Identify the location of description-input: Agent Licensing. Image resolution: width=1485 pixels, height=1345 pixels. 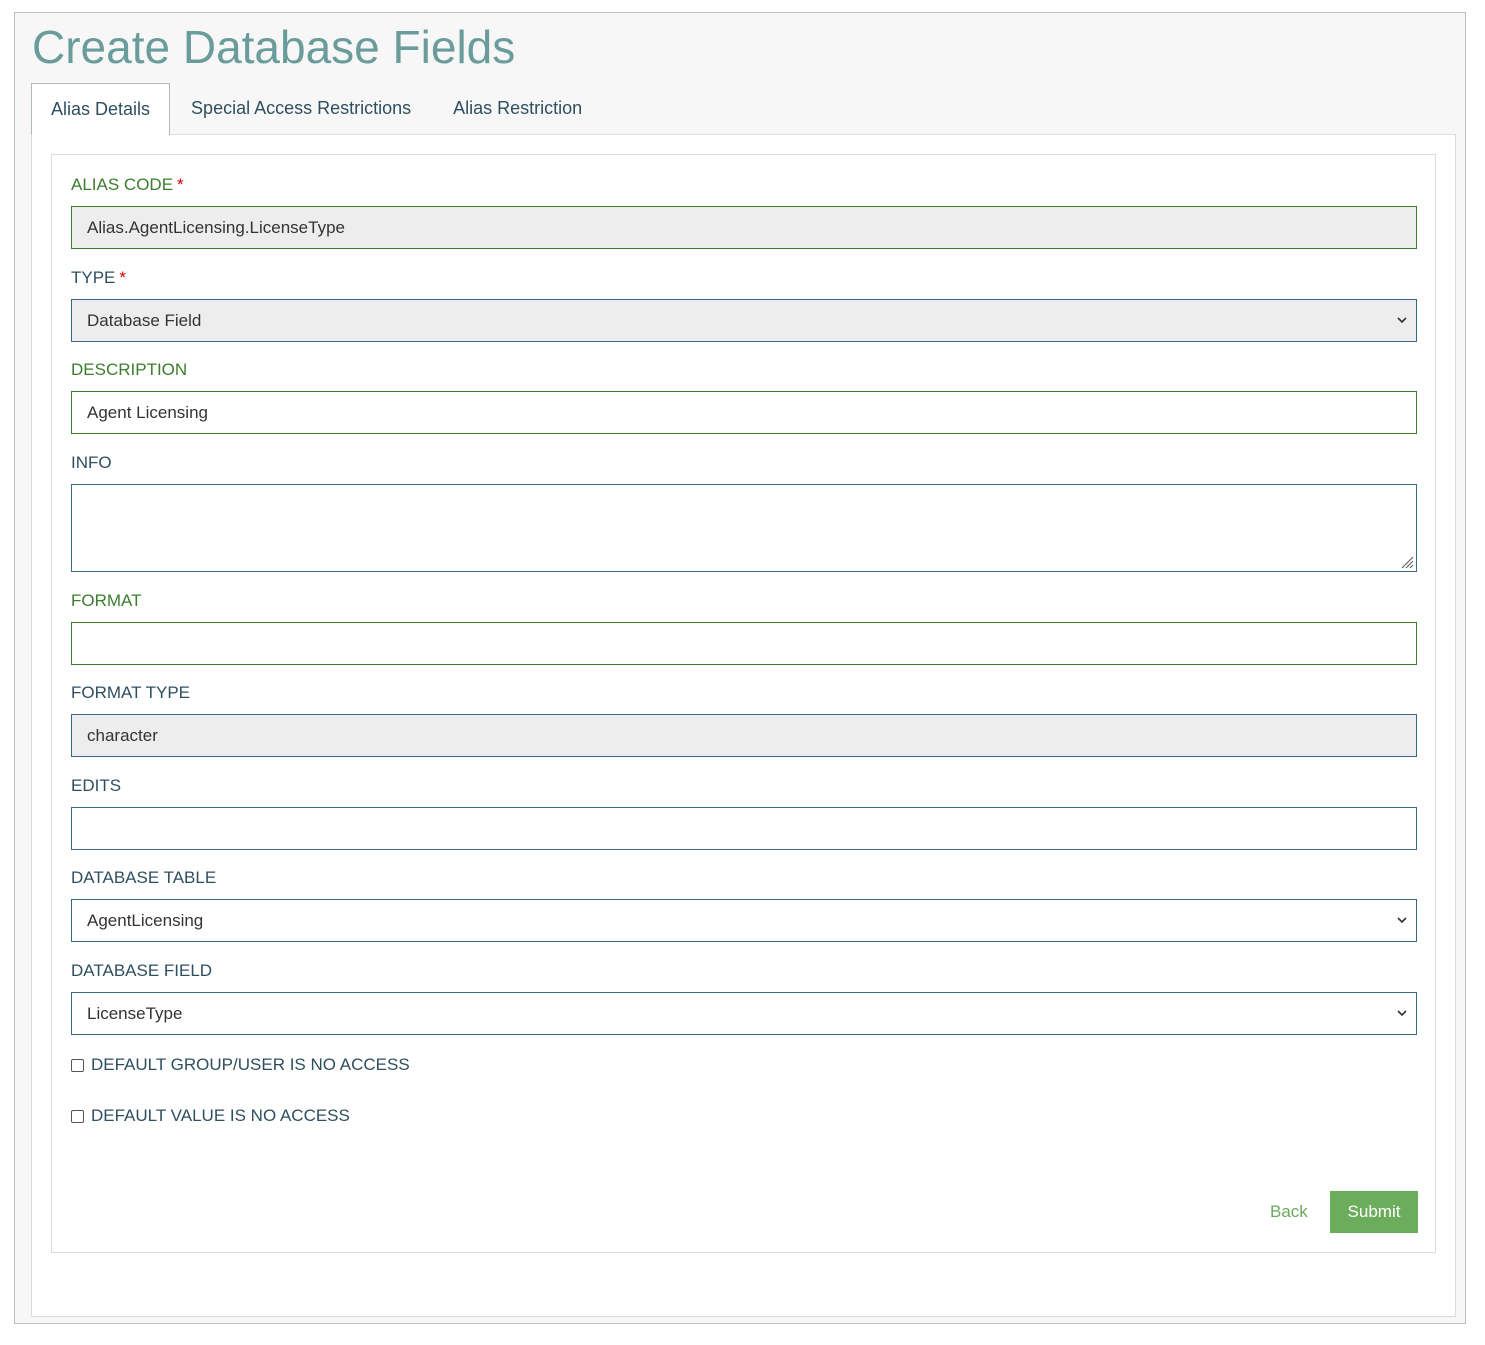
(744, 412).